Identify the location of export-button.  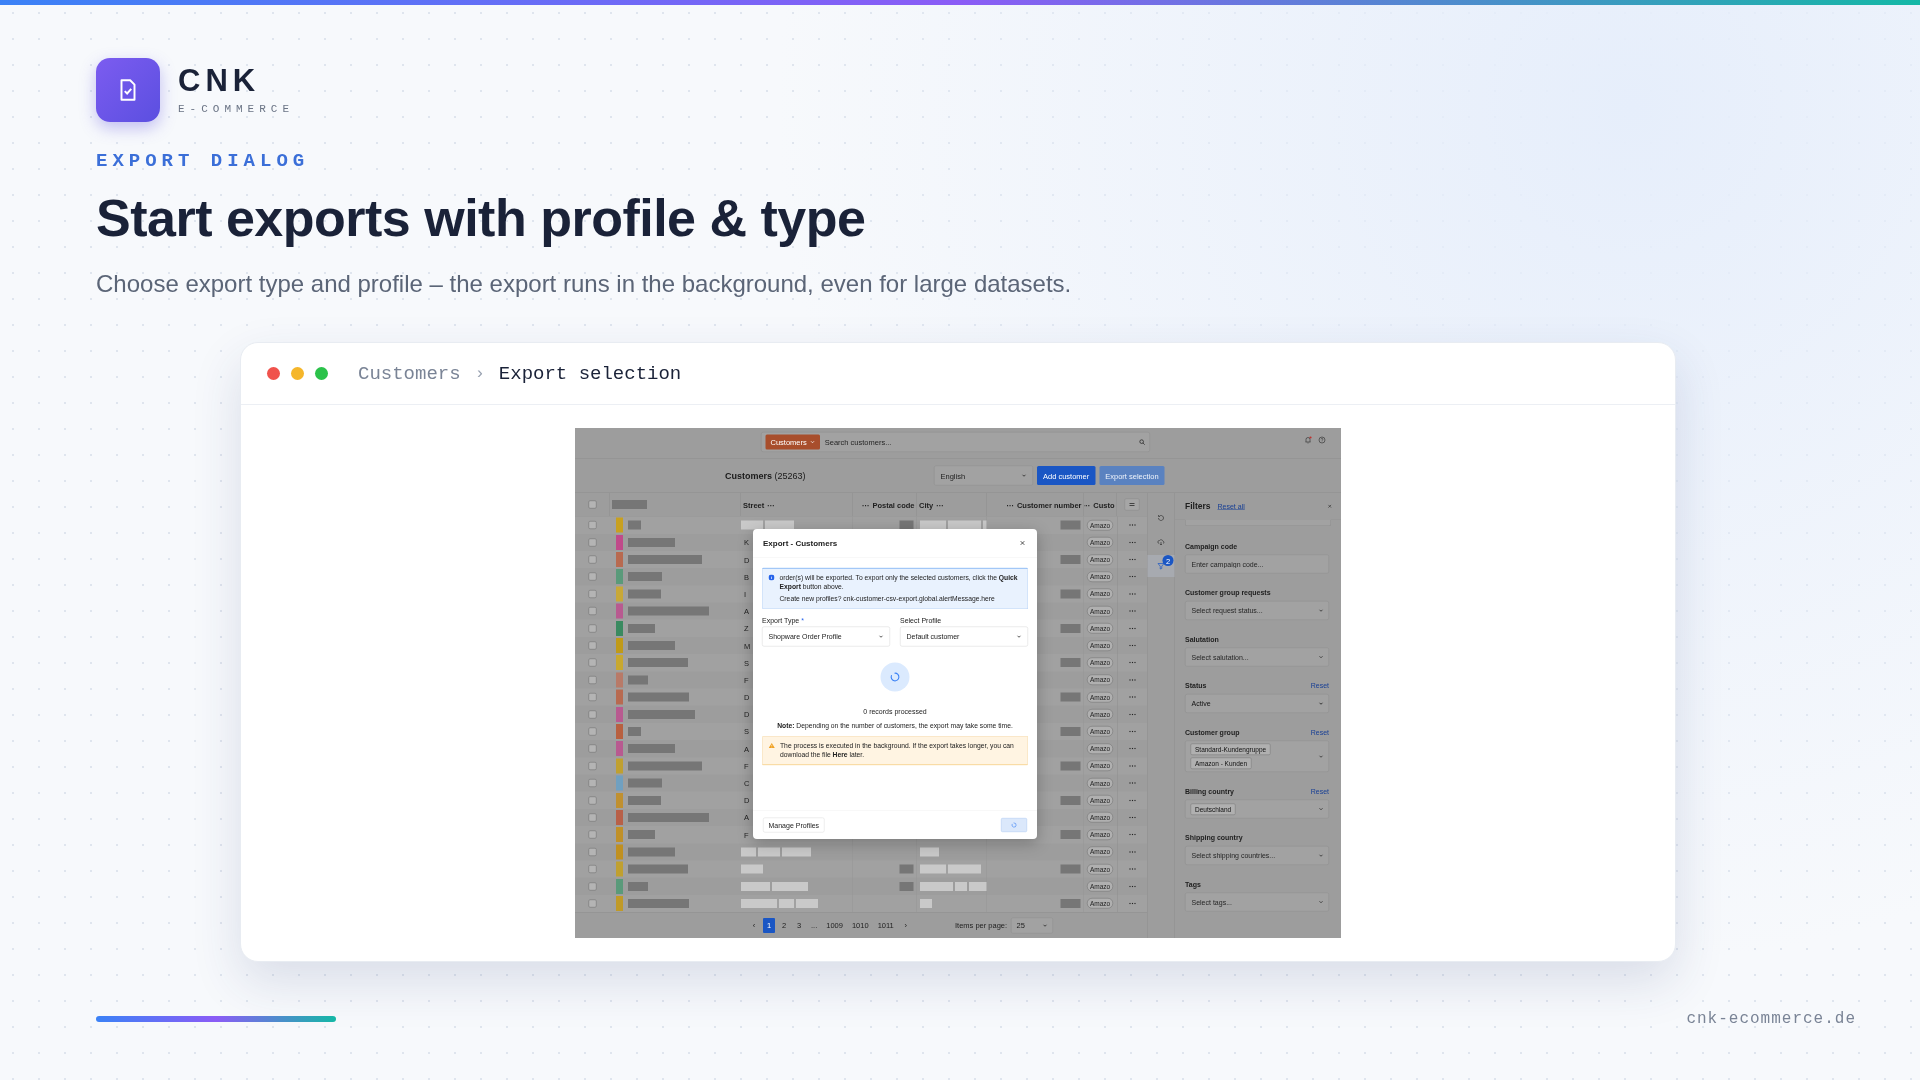
(1014, 825).